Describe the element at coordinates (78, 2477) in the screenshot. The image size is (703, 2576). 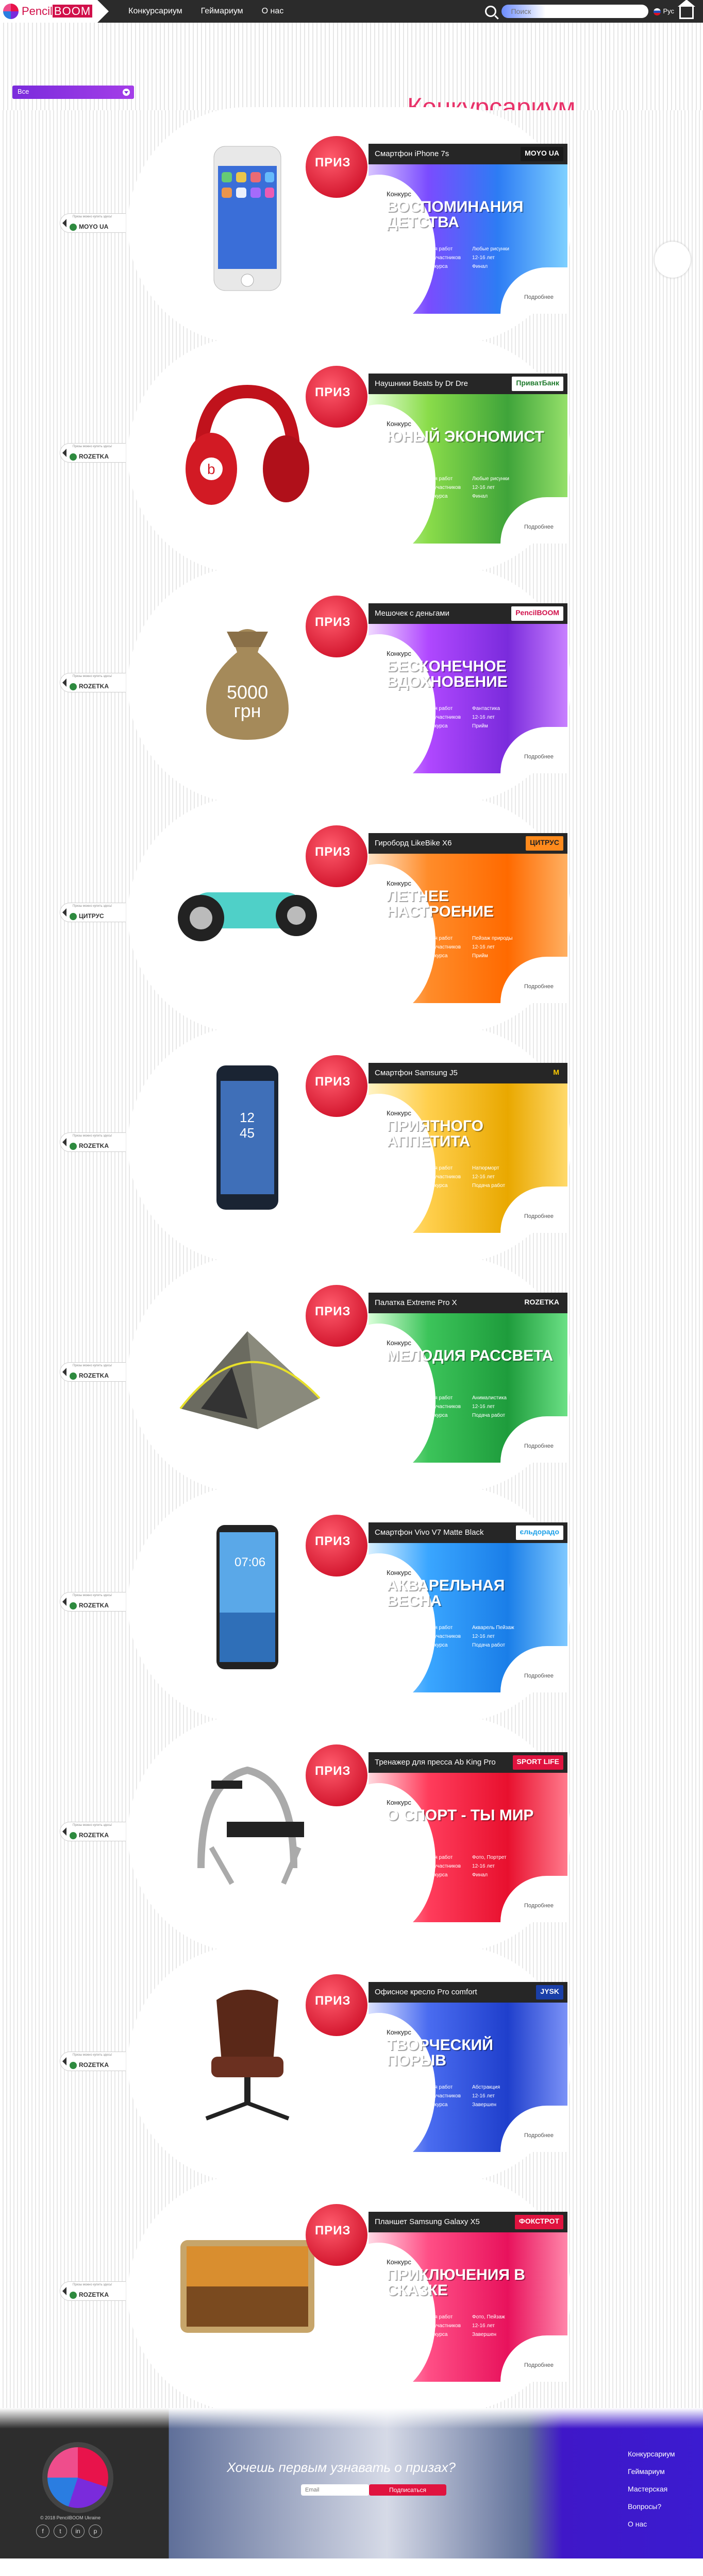
I see `footer-logo-icon` at that location.